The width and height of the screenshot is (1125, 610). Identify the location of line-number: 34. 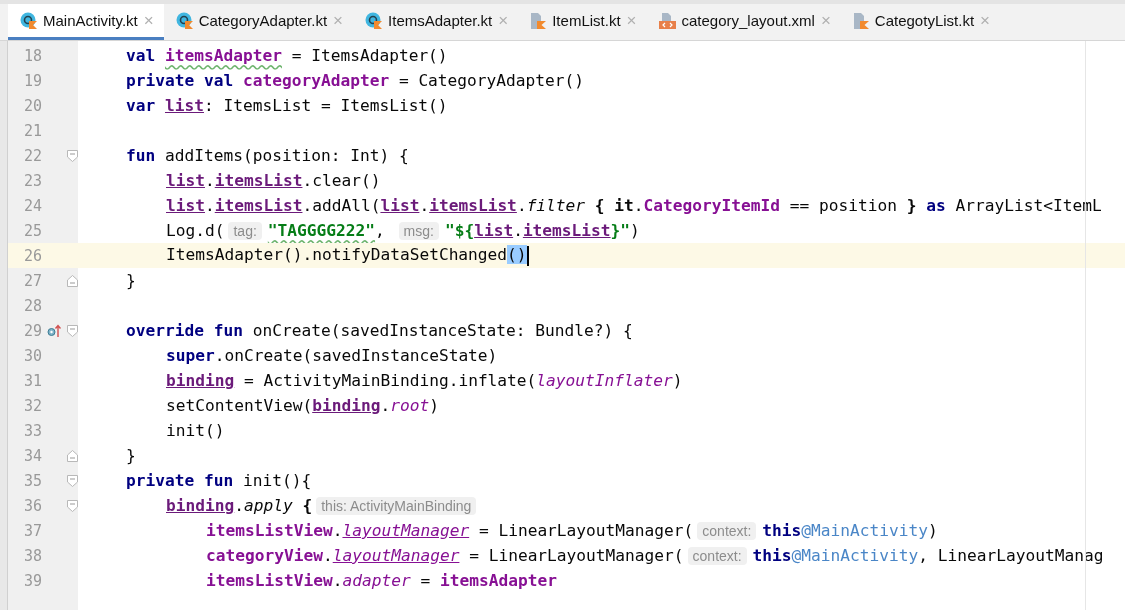
(32, 455).